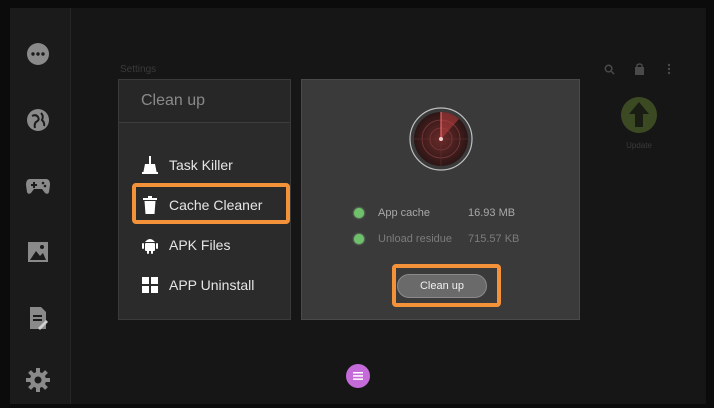 The width and height of the screenshot is (714, 408). I want to click on app-cache-row: App cache 16.93 MB, so click(434, 213).